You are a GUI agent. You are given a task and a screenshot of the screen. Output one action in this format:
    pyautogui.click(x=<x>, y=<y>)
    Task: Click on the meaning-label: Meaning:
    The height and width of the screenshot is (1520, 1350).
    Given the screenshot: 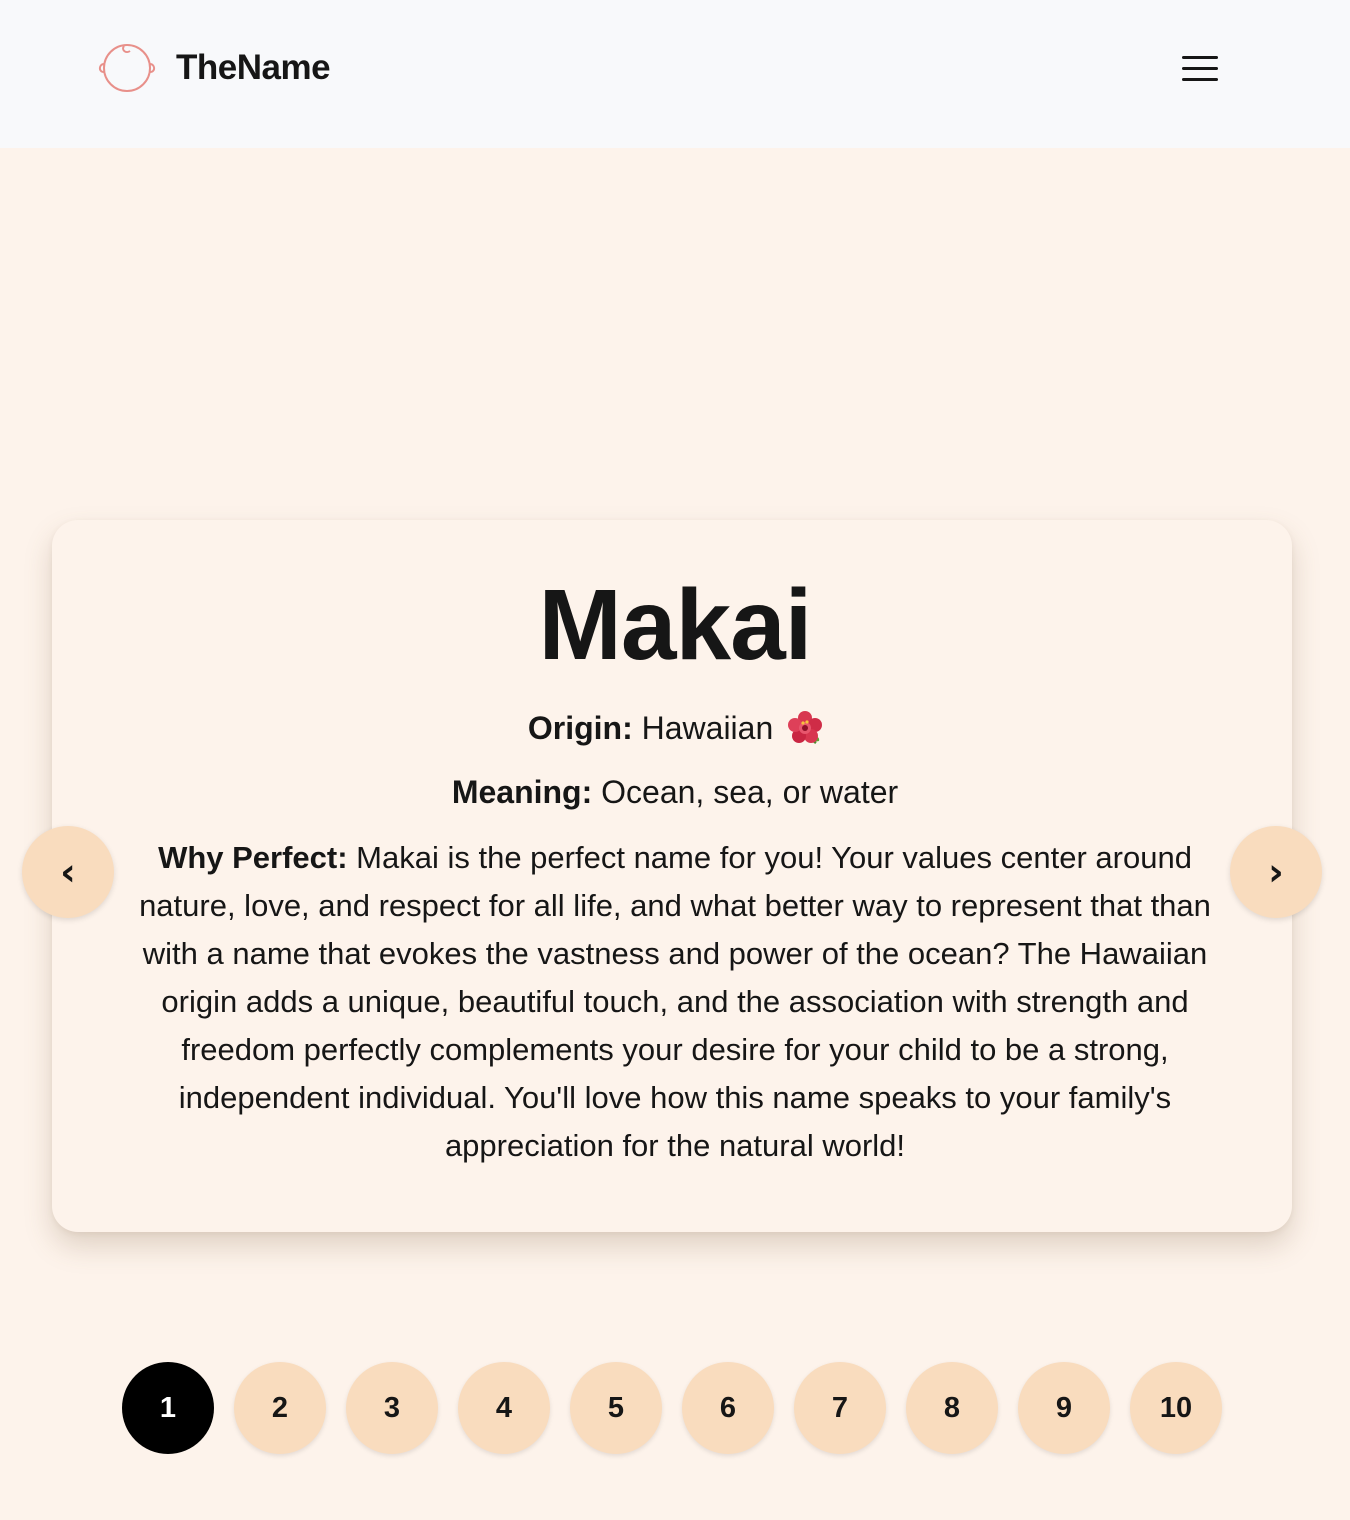 What is the action you would take?
    pyautogui.click(x=522, y=792)
    